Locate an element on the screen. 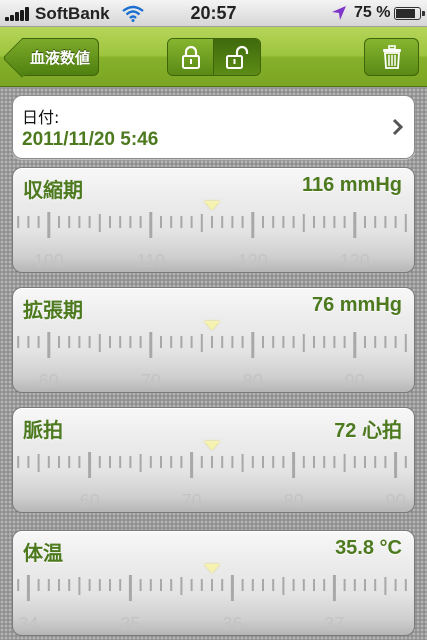  lock-segmented-control is located at coordinates (214, 57).